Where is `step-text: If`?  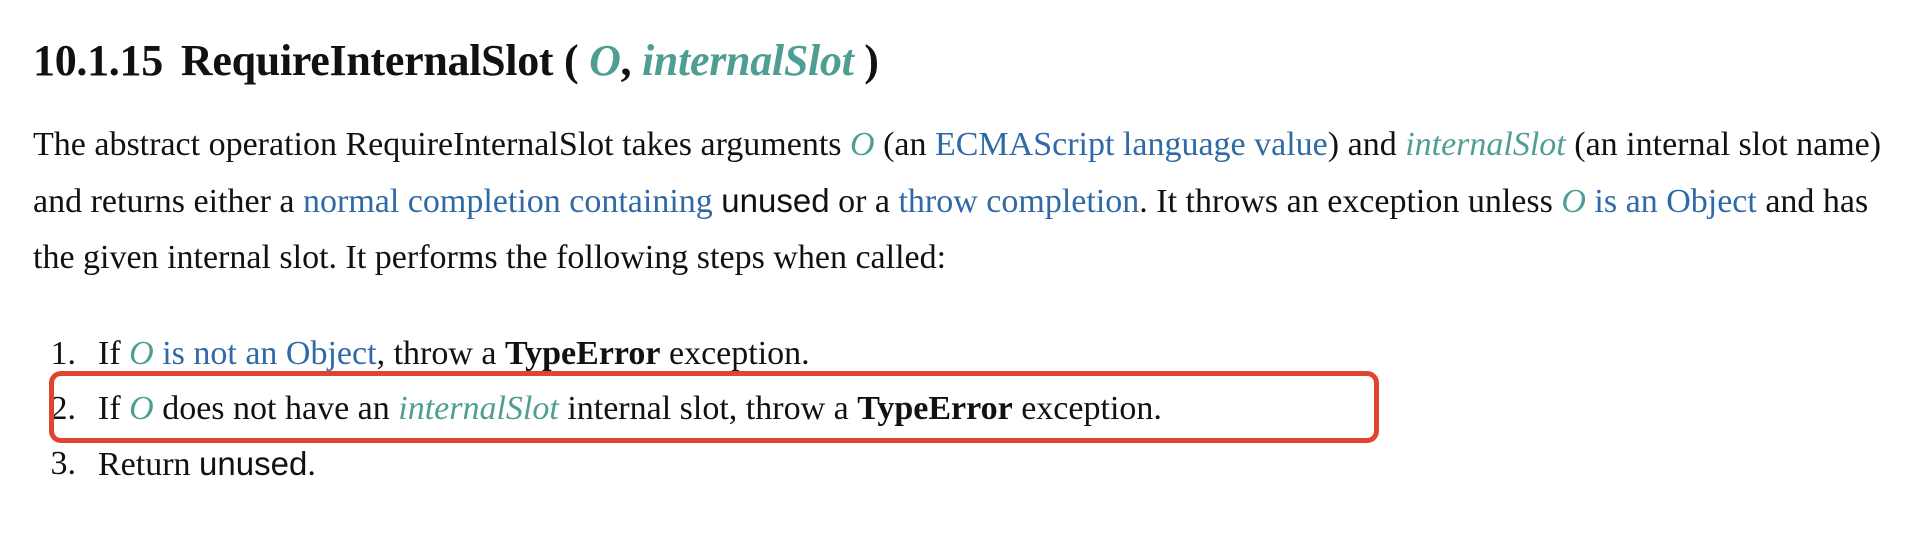
step-text: If is located at coordinates (114, 353).